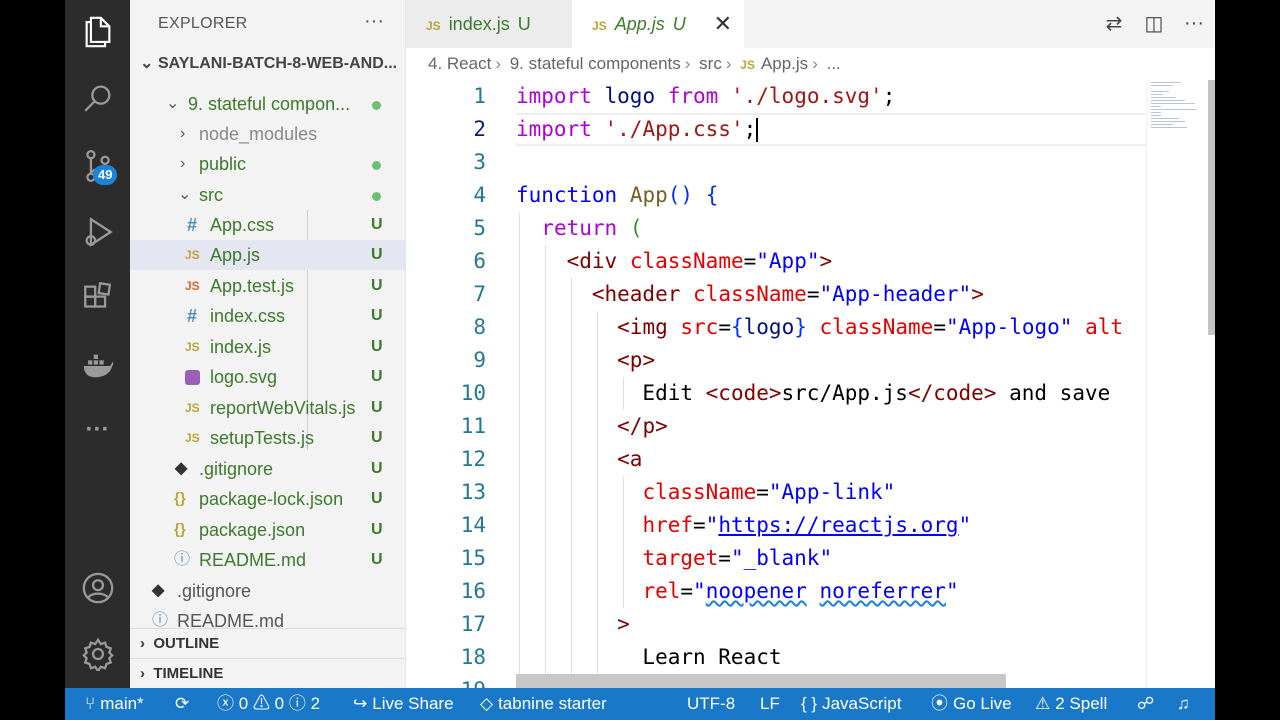  What do you see at coordinates (1183, 704) in the screenshot?
I see `notifications-bell-icon: ♫` at bounding box center [1183, 704].